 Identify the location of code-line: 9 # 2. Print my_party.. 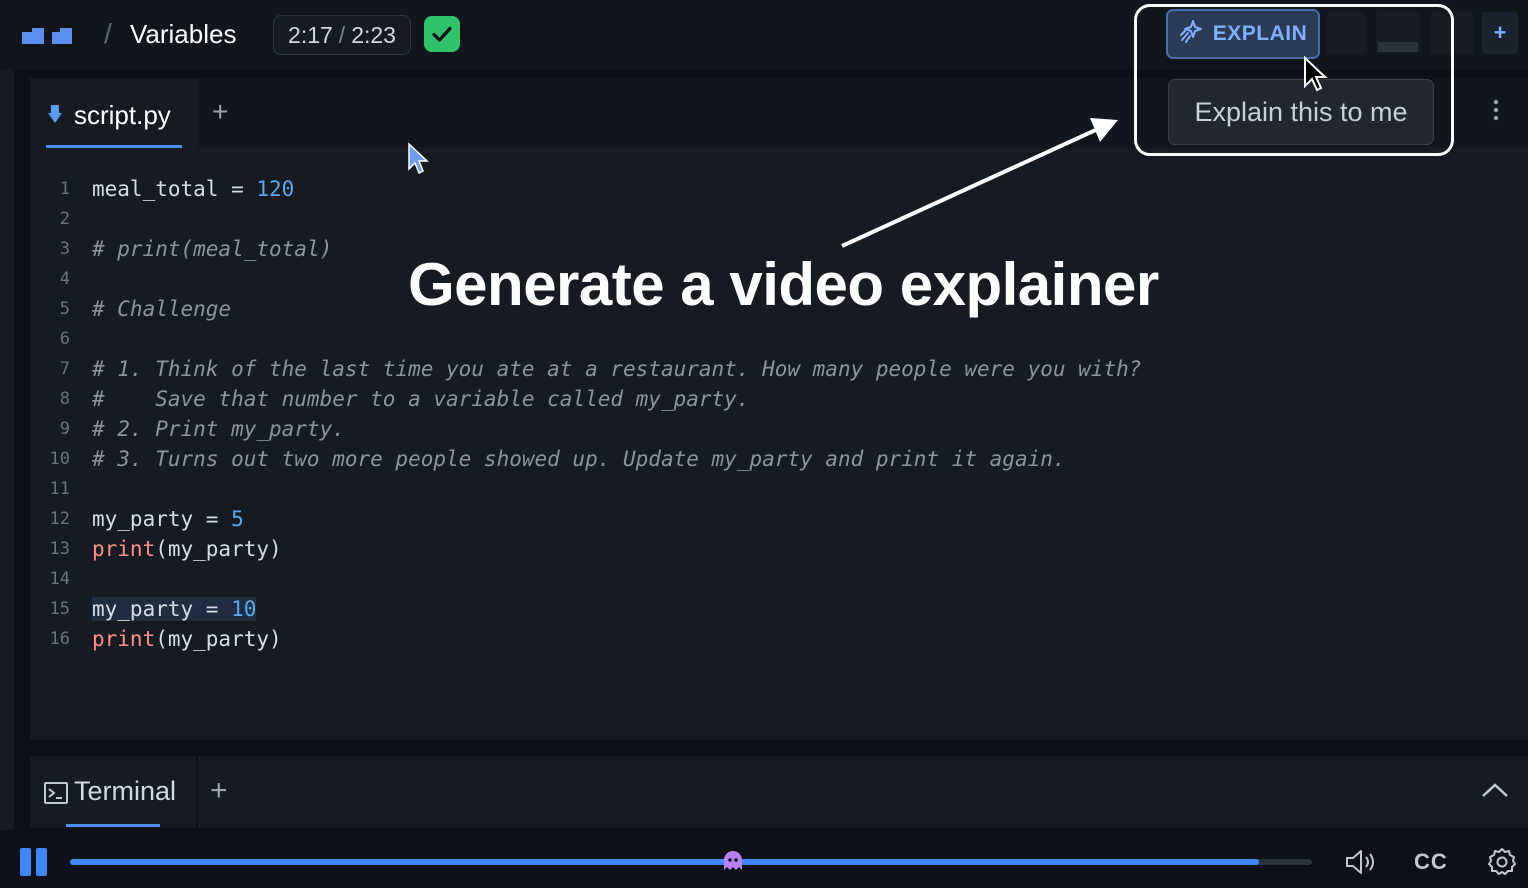
(779, 429).